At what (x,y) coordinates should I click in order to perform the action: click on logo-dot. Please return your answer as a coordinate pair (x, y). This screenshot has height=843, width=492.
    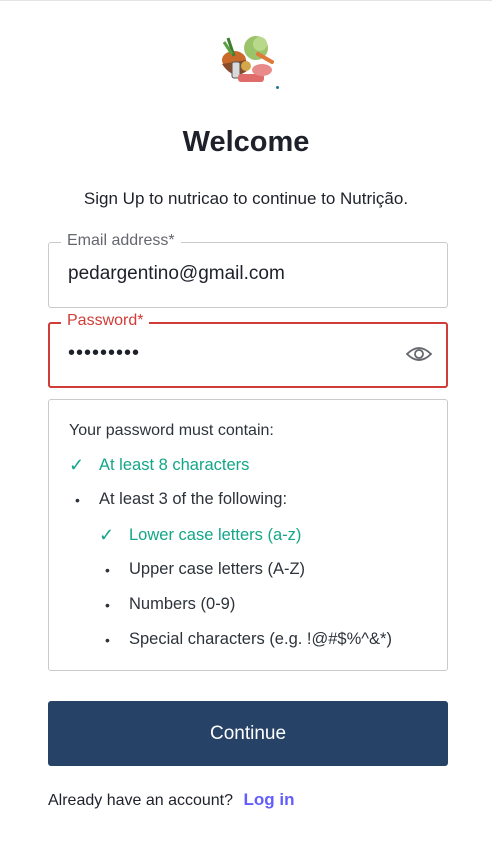
    Looking at the image, I should click on (277, 87).